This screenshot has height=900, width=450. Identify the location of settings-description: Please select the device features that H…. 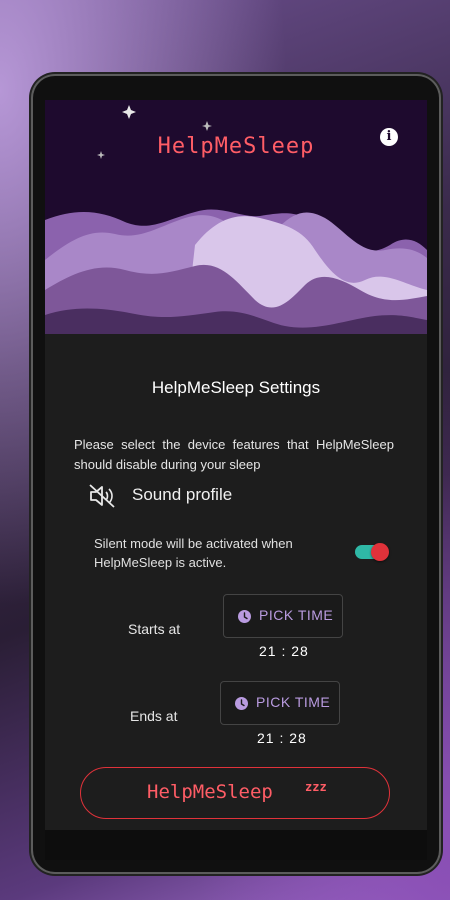
(234, 454).